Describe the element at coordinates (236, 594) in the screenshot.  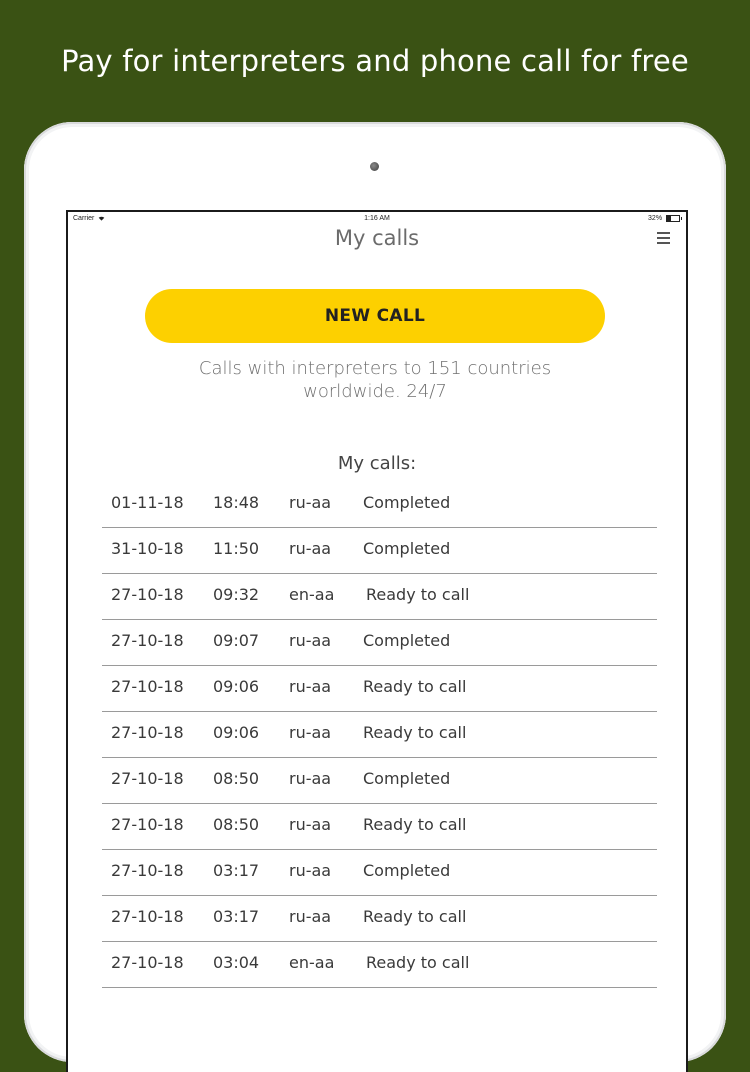
I see `call-time: 09:32` at that location.